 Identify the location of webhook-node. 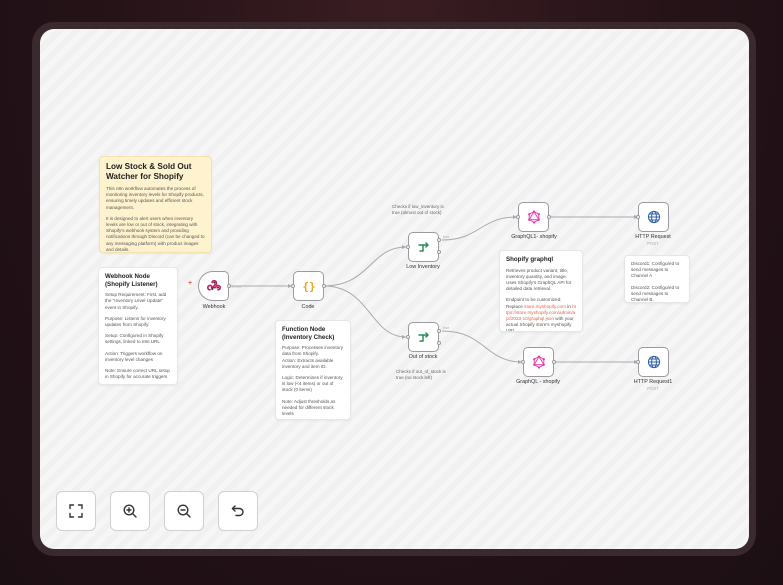
(213, 286).